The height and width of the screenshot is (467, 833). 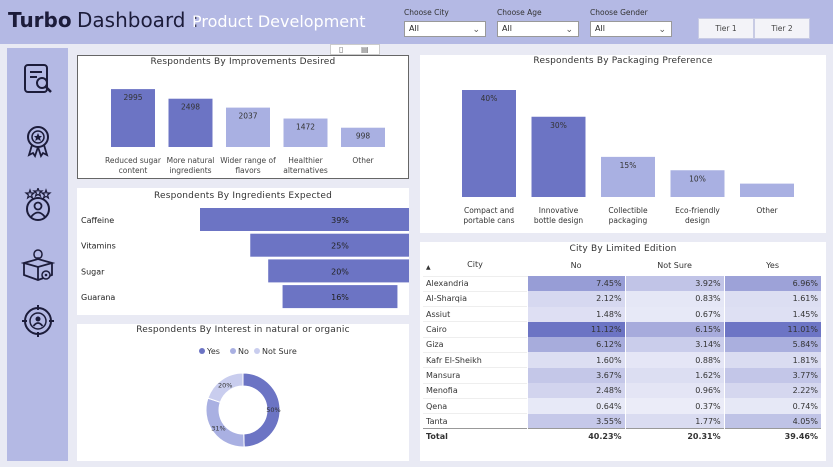 What do you see at coordinates (279, 351) in the screenshot?
I see `legend-not-sure-label: Not Sure` at bounding box center [279, 351].